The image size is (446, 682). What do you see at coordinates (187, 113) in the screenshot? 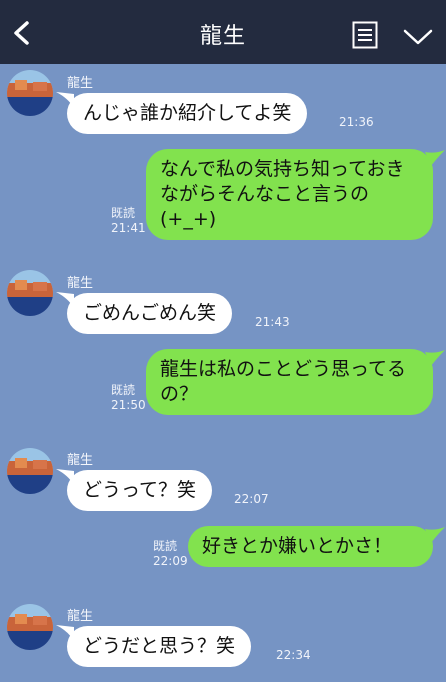
I see `message-bubble: んじゃ誰か紹介してよ笑` at bounding box center [187, 113].